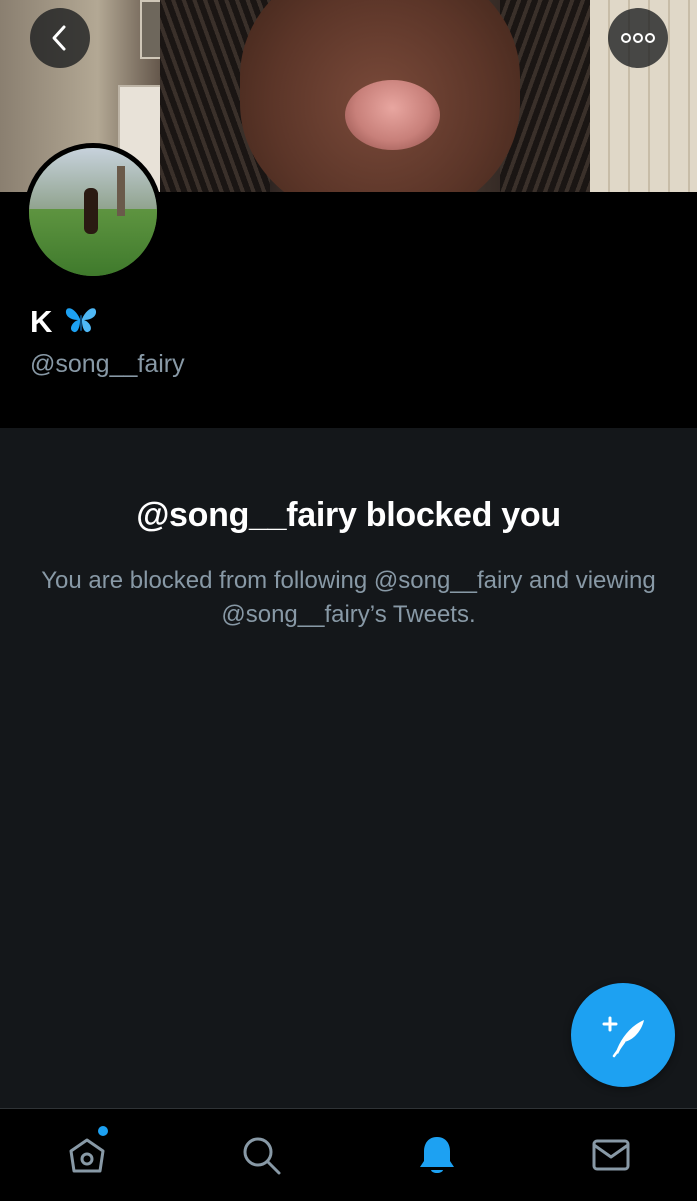 The height and width of the screenshot is (1201, 697). I want to click on display-name-text: K, so click(41, 321).